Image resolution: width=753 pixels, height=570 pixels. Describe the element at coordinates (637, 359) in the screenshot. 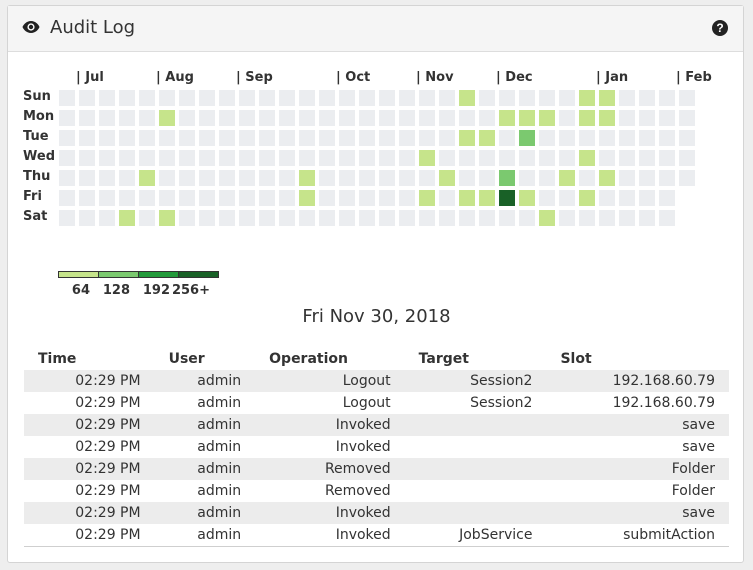

I see `column-header: Slot` at that location.